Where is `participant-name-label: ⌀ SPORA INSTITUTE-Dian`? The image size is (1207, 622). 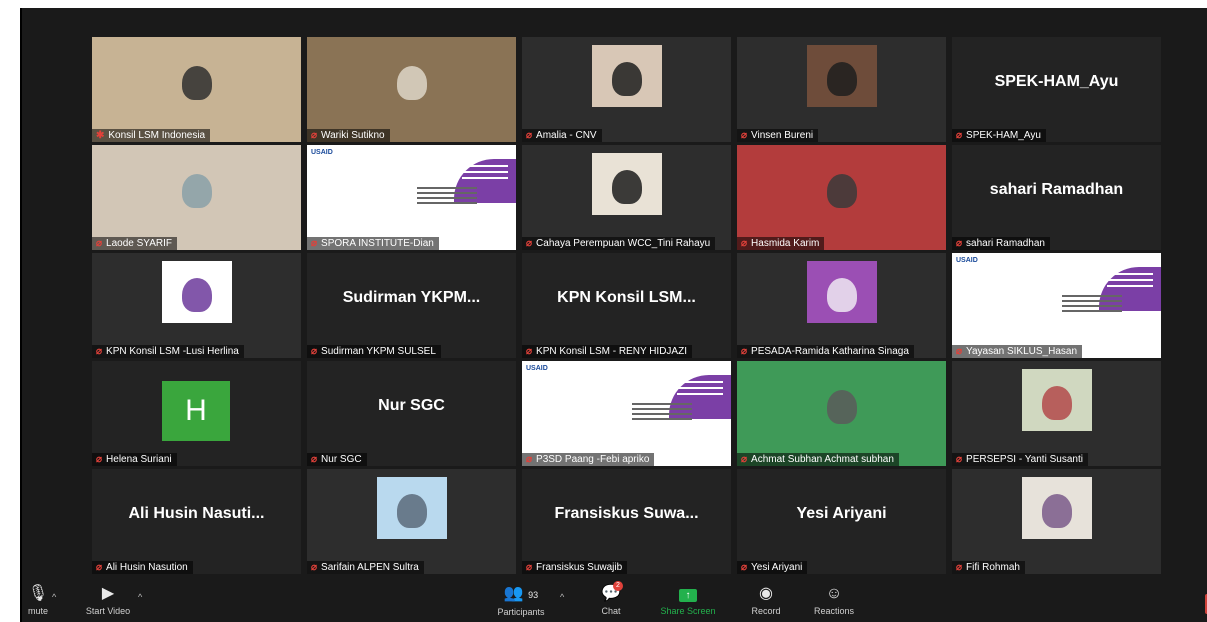
participant-name-label: ⌀ SPORA INSTITUTE-Dian is located at coordinates (373, 243).